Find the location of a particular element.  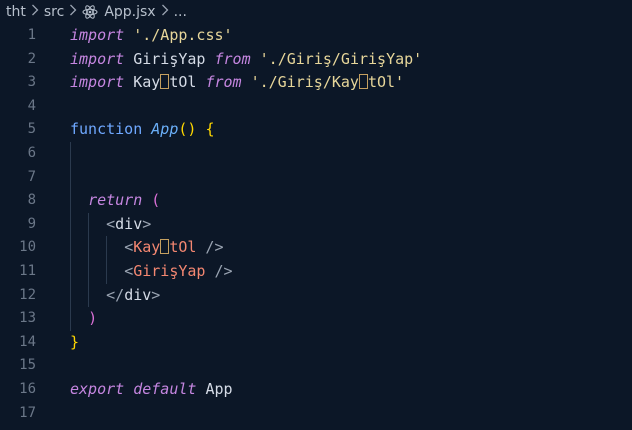

string-literal-part: tOl' is located at coordinates (386, 82).